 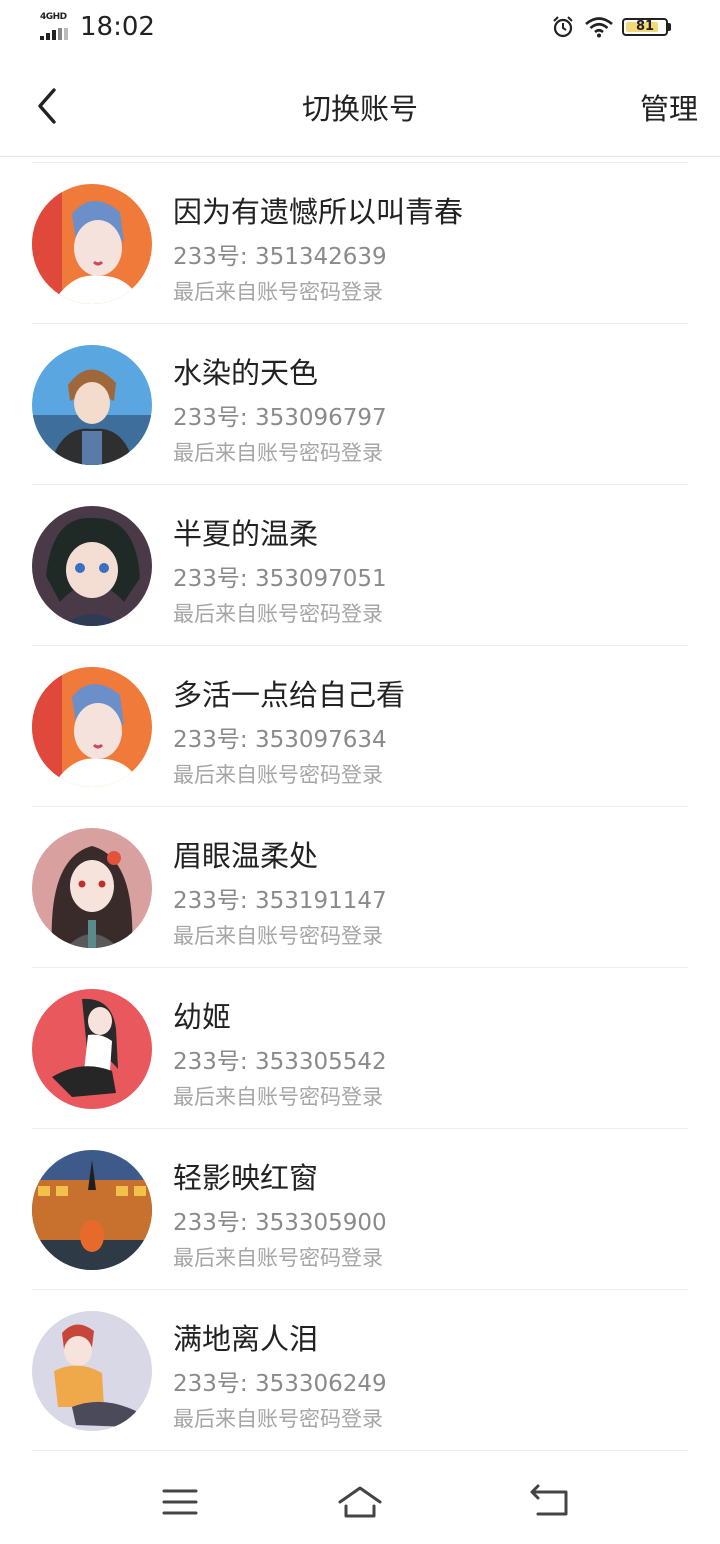 What do you see at coordinates (246, 534) in the screenshot?
I see `account-name: 半夏的温柔` at bounding box center [246, 534].